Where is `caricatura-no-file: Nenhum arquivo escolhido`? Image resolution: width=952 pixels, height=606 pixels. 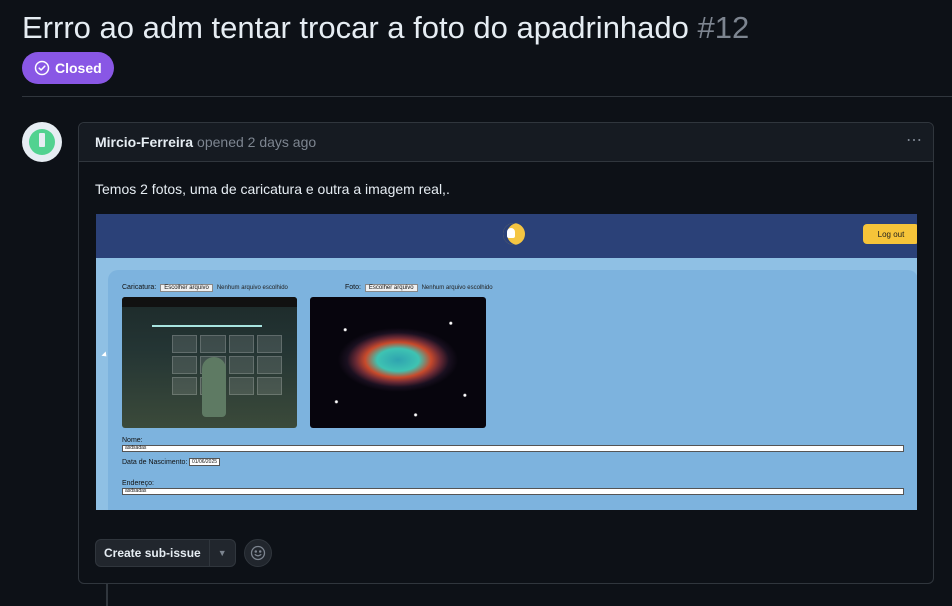
caricatura-no-file: Nenhum arquivo escolhido is located at coordinates (252, 288).